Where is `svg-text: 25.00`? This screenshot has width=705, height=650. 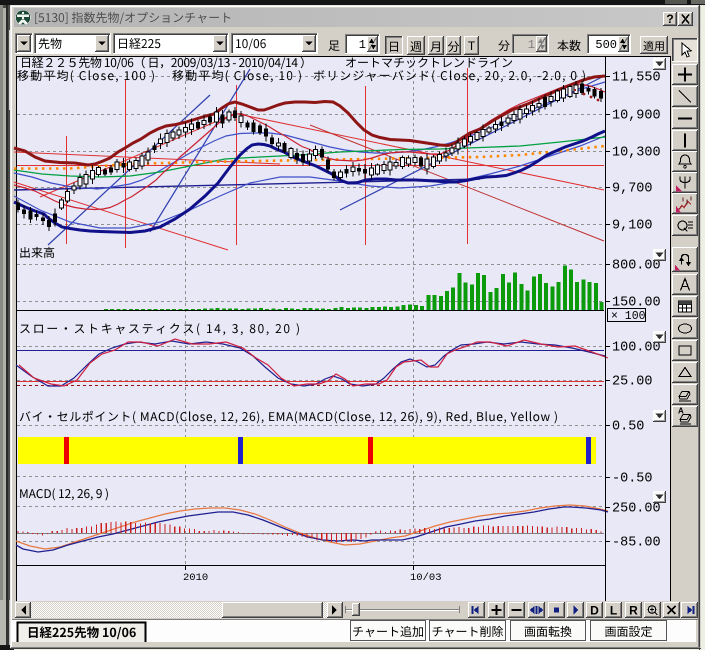 svg-text: 25.00 is located at coordinates (632, 382).